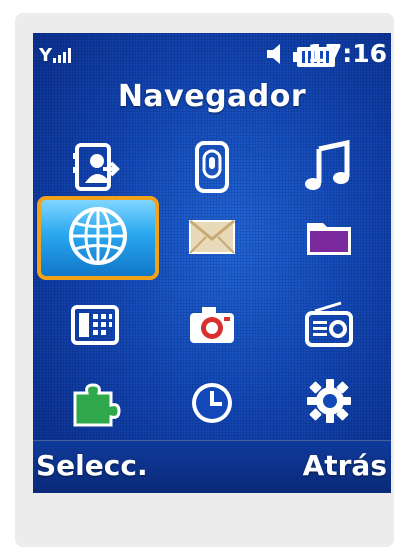 The width and height of the screenshot is (410, 560). Describe the element at coordinates (212, 96) in the screenshot. I see `screen-title: Navegador` at that location.